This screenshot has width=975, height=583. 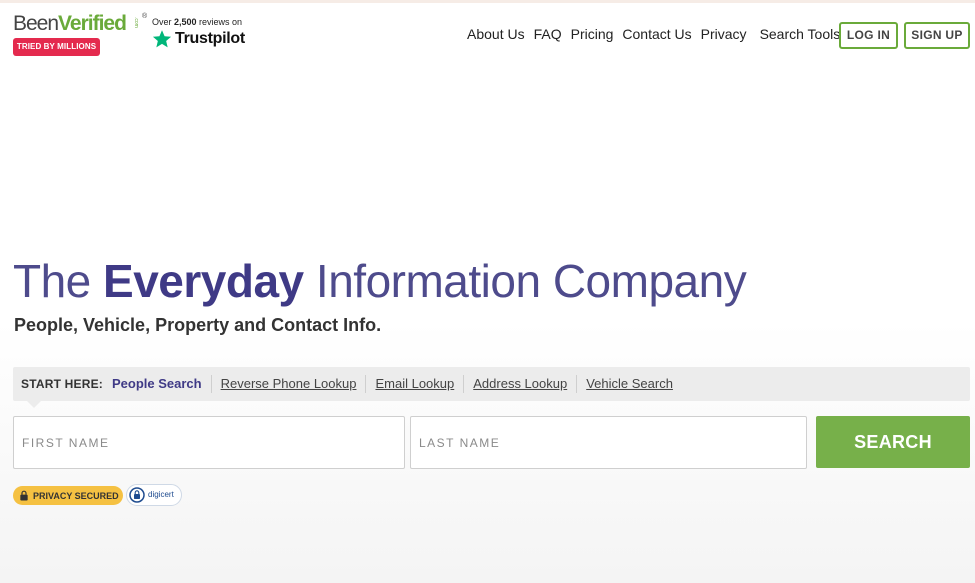 I want to click on signup-button: SIGN UP, so click(x=937, y=35).